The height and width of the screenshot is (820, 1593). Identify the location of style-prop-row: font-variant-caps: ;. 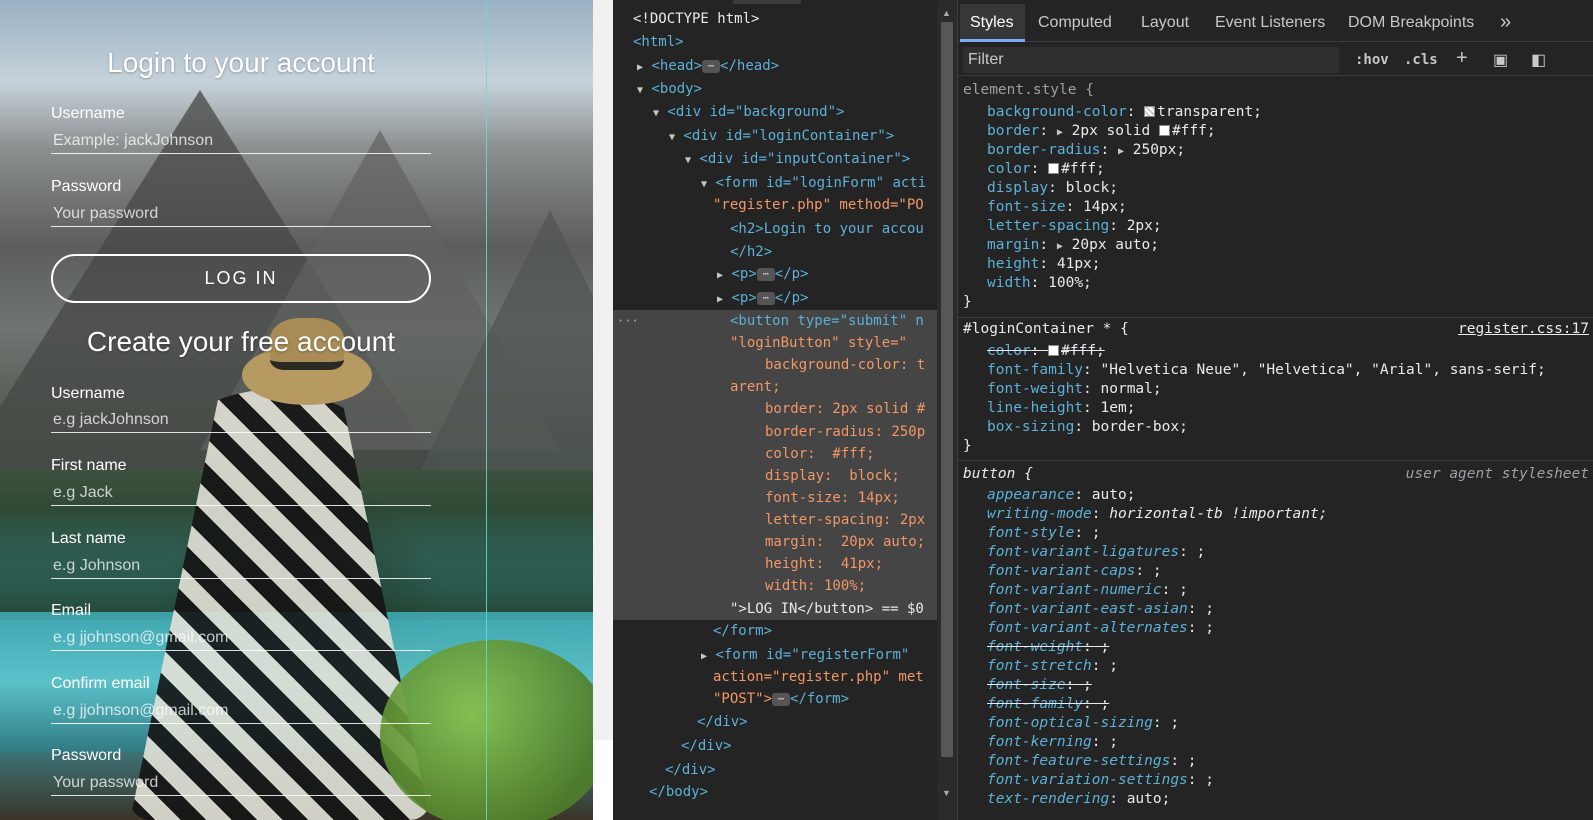
(1074, 571).